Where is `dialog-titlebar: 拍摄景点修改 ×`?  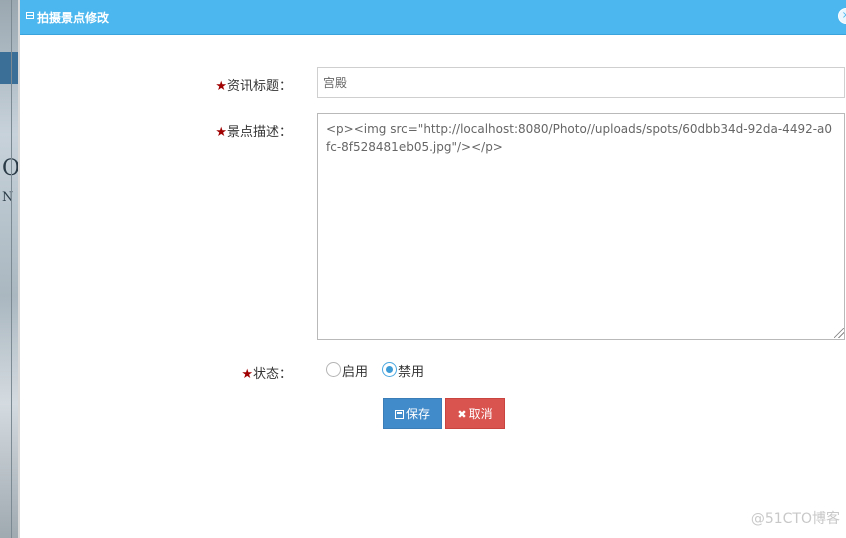
dialog-titlebar: 拍摄景点修改 × is located at coordinates (433, 17).